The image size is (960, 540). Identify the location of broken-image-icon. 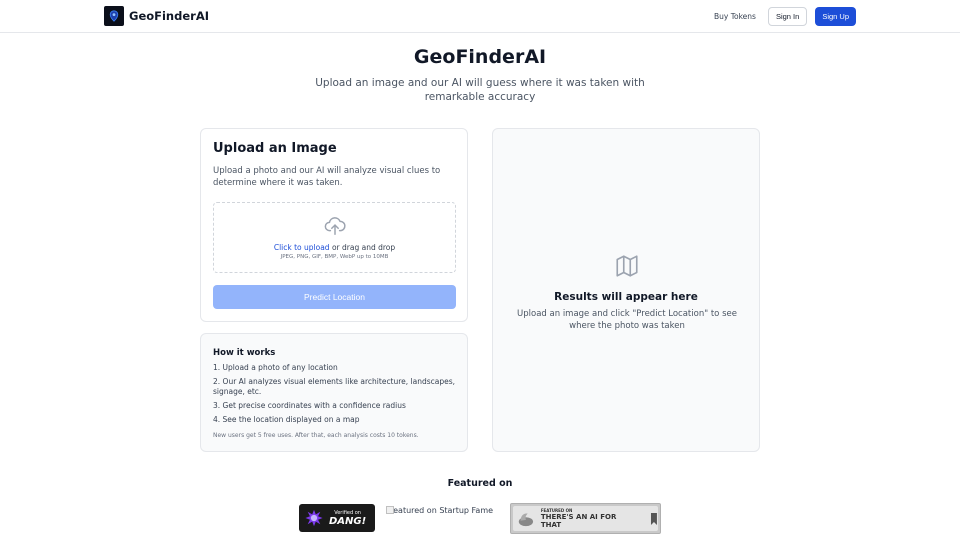
(390, 510).